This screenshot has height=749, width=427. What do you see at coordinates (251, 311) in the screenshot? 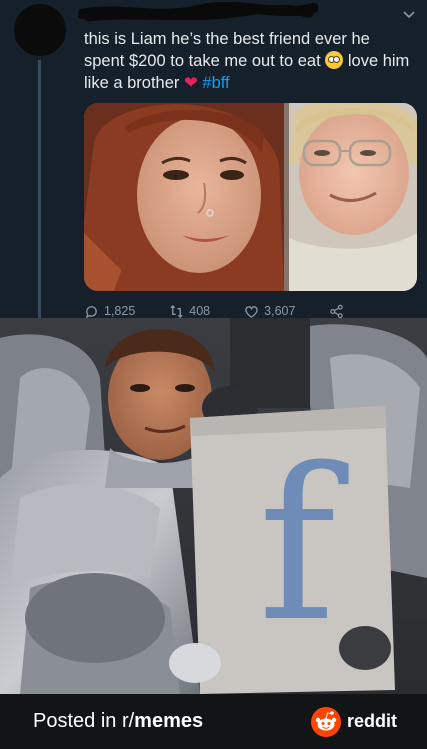
I see `heart-outline-icon` at bounding box center [251, 311].